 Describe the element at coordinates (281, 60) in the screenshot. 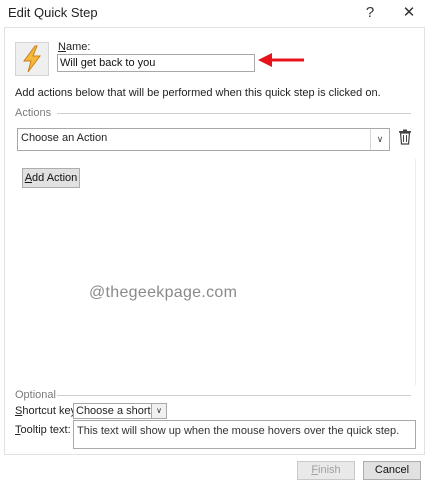

I see `red-arrow-annotation` at that location.